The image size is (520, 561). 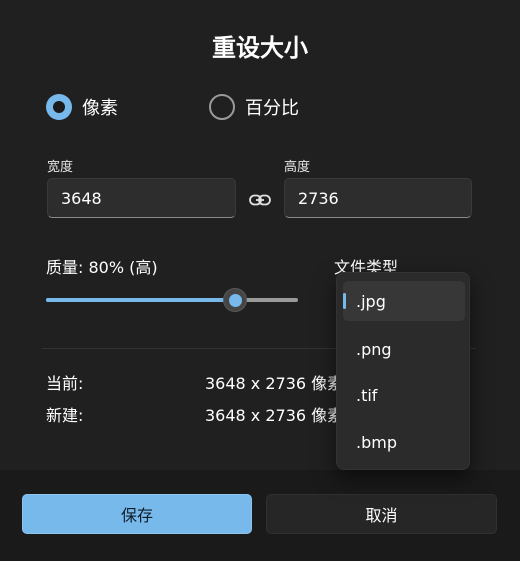 I want to click on radio-percent: 百分比, so click(x=254, y=107).